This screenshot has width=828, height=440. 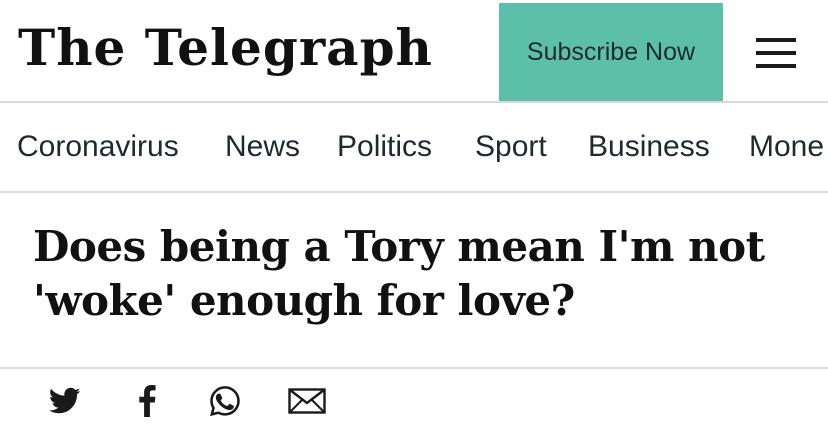 What do you see at coordinates (225, 401) in the screenshot?
I see `whatsapp-icon` at bounding box center [225, 401].